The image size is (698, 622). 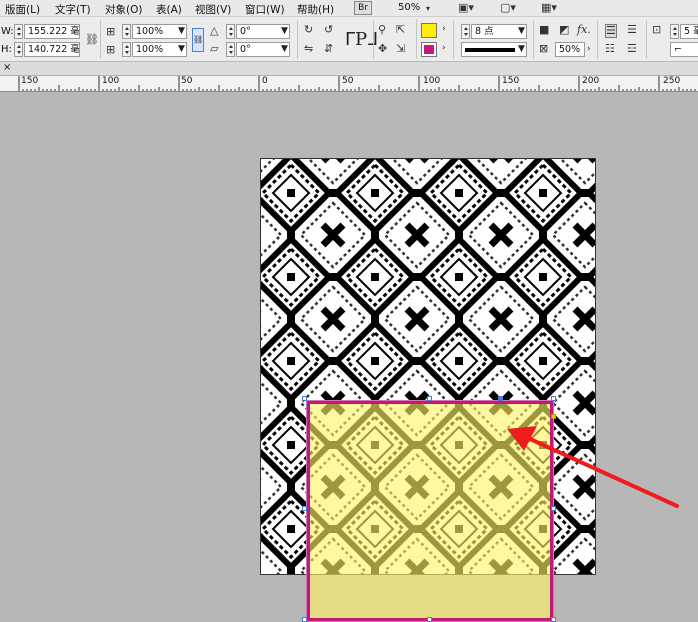 What do you see at coordinates (265, 9) in the screenshot?
I see `menu-window: 窗口(W)` at bounding box center [265, 9].